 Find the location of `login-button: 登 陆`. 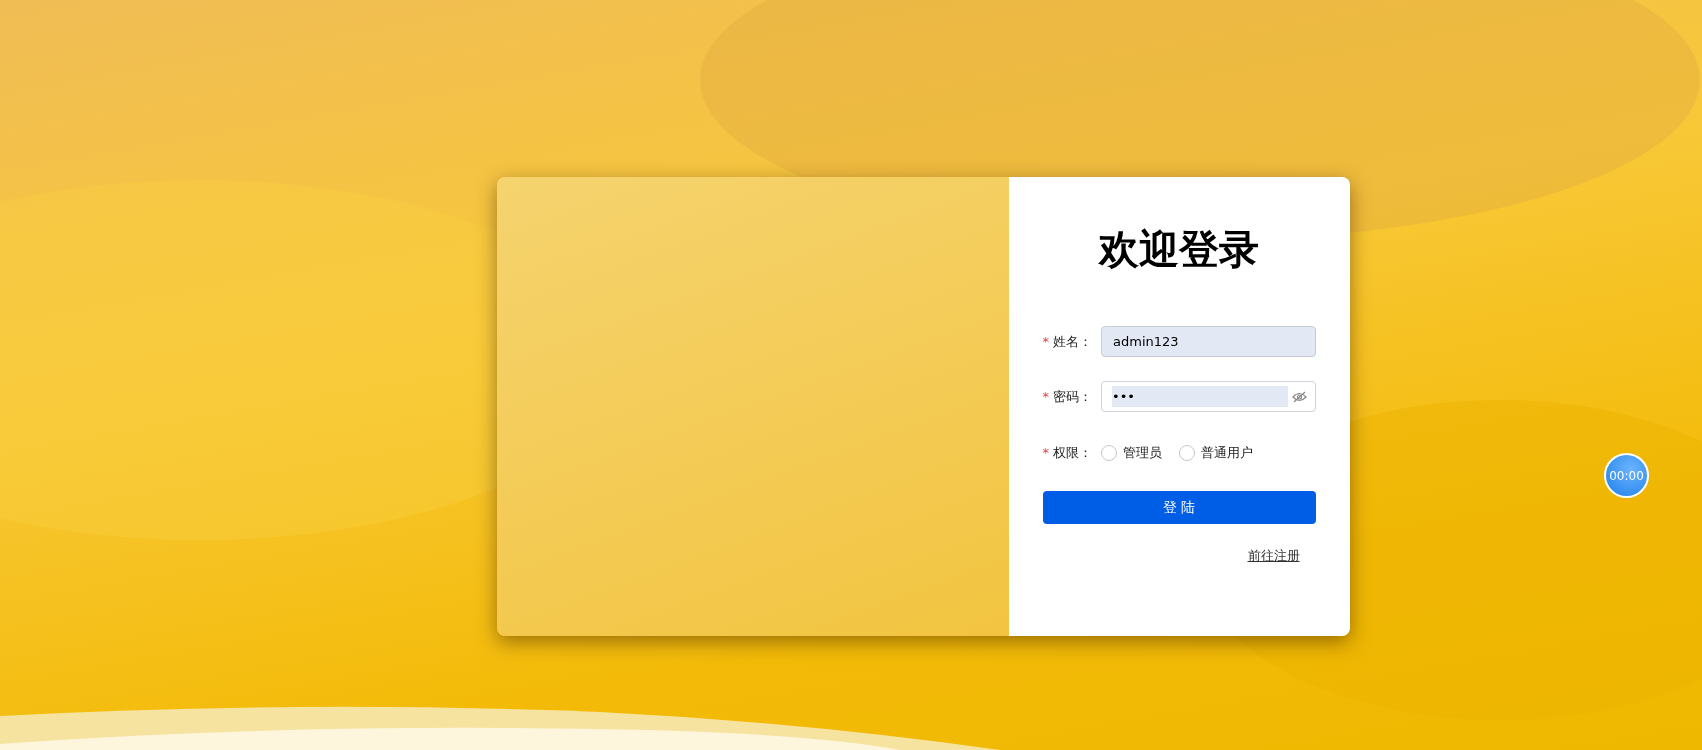

login-button: 登 陆 is located at coordinates (1179, 507).